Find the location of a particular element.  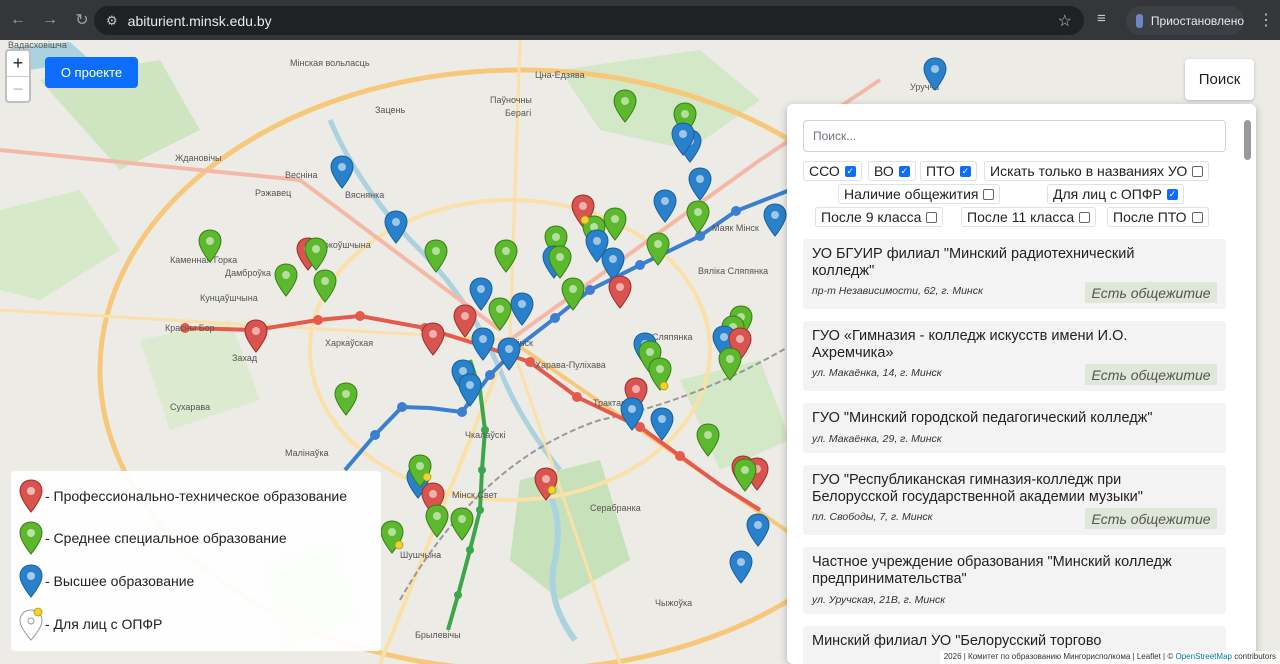

filter-names-only: Искать только в названиях УО is located at coordinates (1097, 171).